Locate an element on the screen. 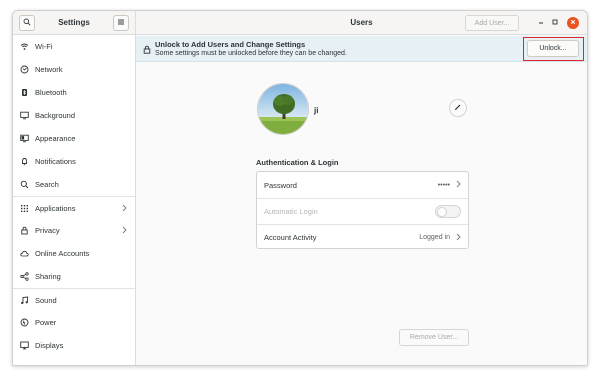  minimize-button is located at coordinates (541, 23).